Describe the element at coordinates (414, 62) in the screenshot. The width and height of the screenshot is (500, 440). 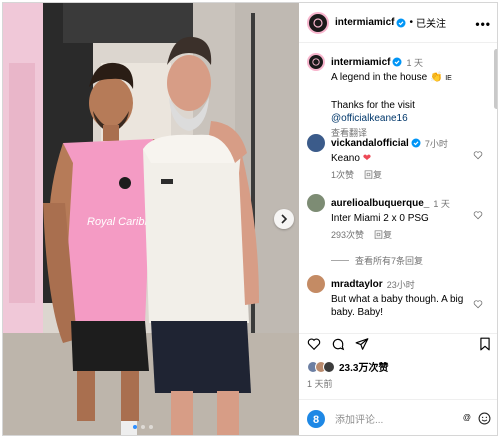
I see `caption-time: 1 天` at that location.